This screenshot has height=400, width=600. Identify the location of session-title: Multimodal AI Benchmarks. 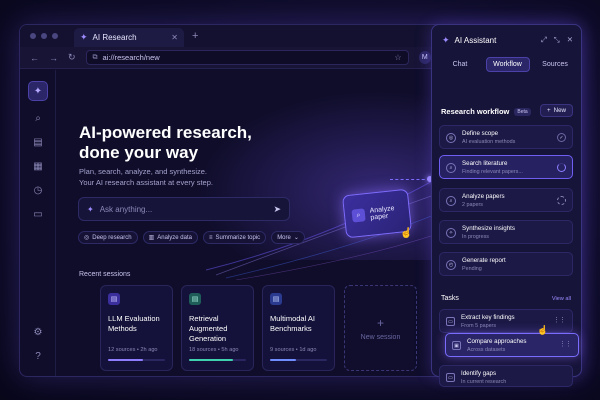
(293, 323).